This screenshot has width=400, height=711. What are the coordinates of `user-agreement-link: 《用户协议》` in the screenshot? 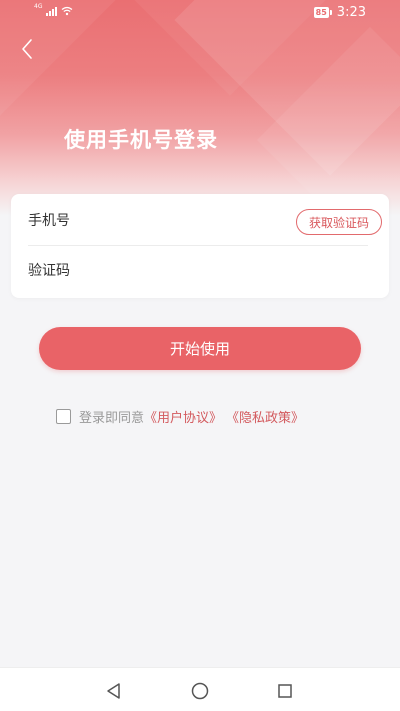 It's located at (183, 416).